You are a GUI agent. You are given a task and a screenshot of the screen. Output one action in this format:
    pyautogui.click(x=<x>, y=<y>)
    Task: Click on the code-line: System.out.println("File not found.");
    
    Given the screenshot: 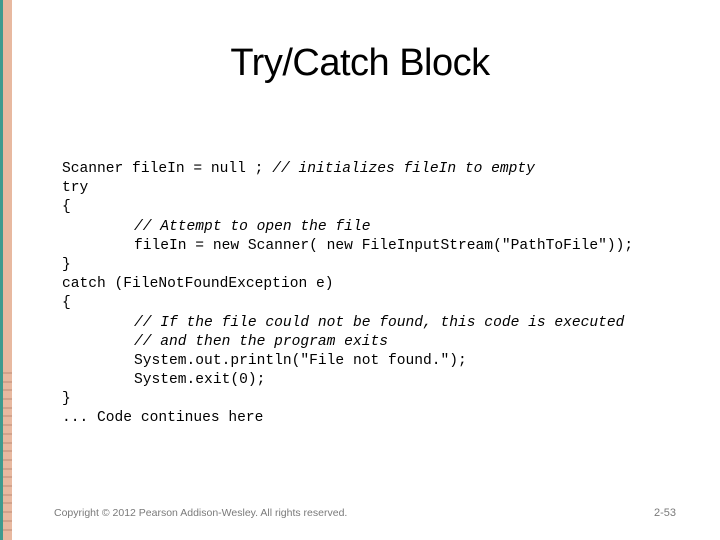 What is the action you would take?
    pyautogui.click(x=347, y=361)
    